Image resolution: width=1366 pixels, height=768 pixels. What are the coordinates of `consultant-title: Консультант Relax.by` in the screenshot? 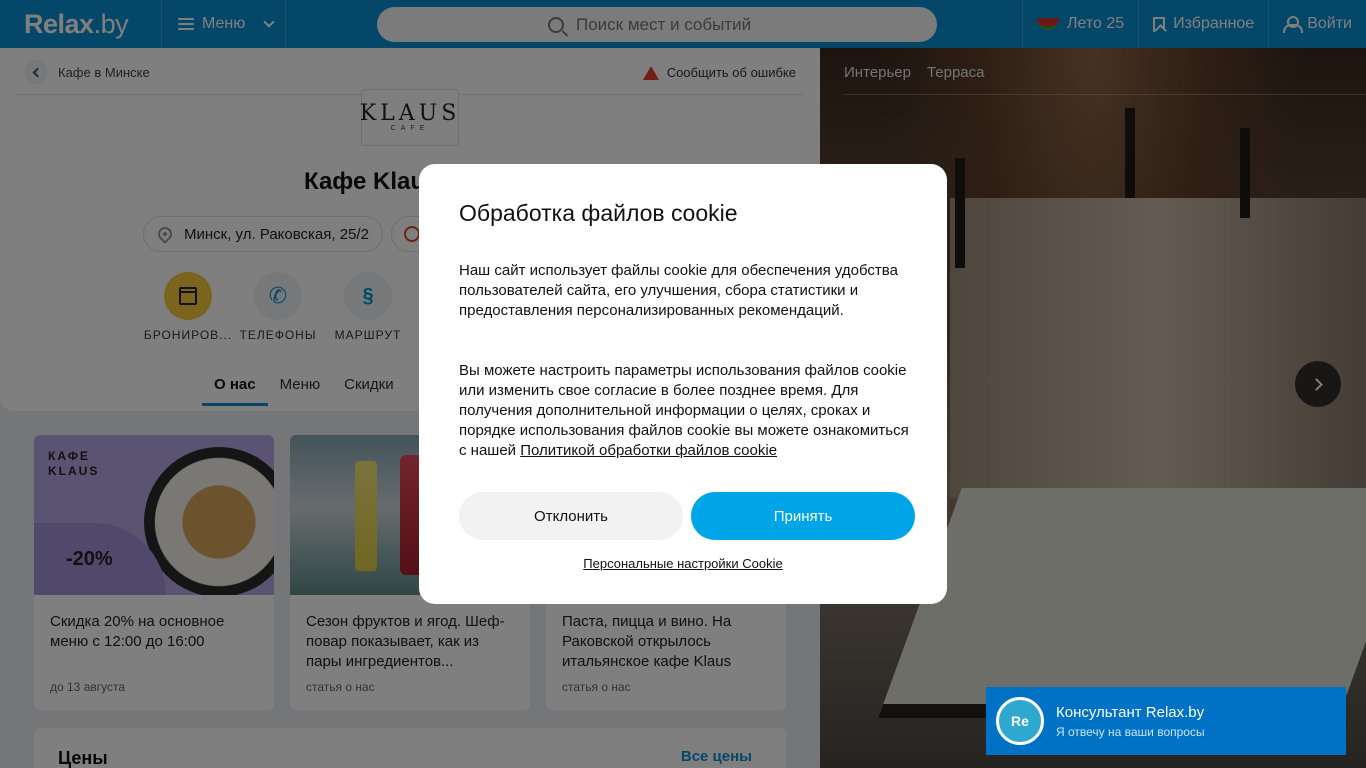 It's located at (1130, 712).